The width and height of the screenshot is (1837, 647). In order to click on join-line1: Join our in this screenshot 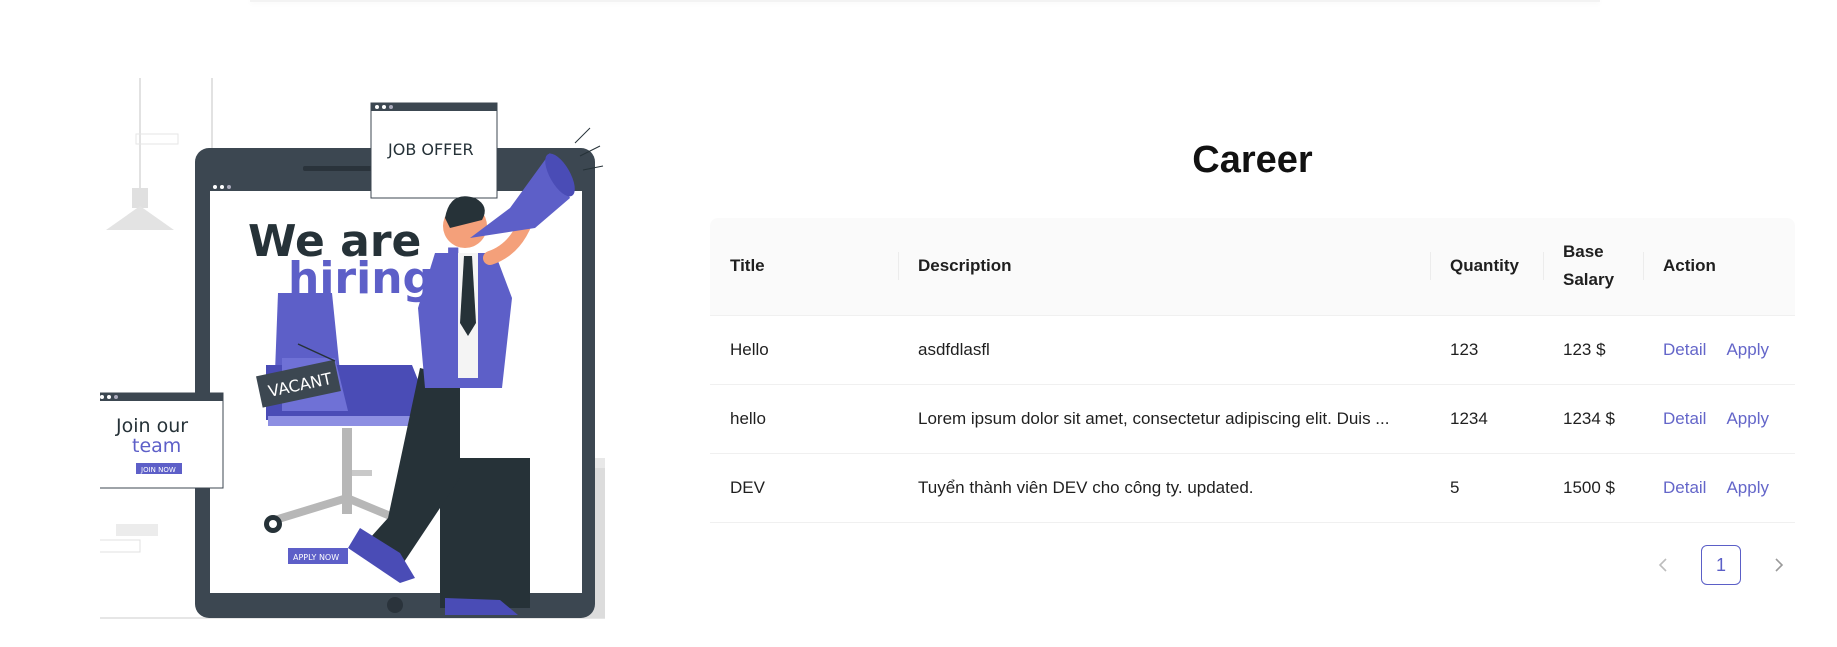, I will do `click(151, 426)`.